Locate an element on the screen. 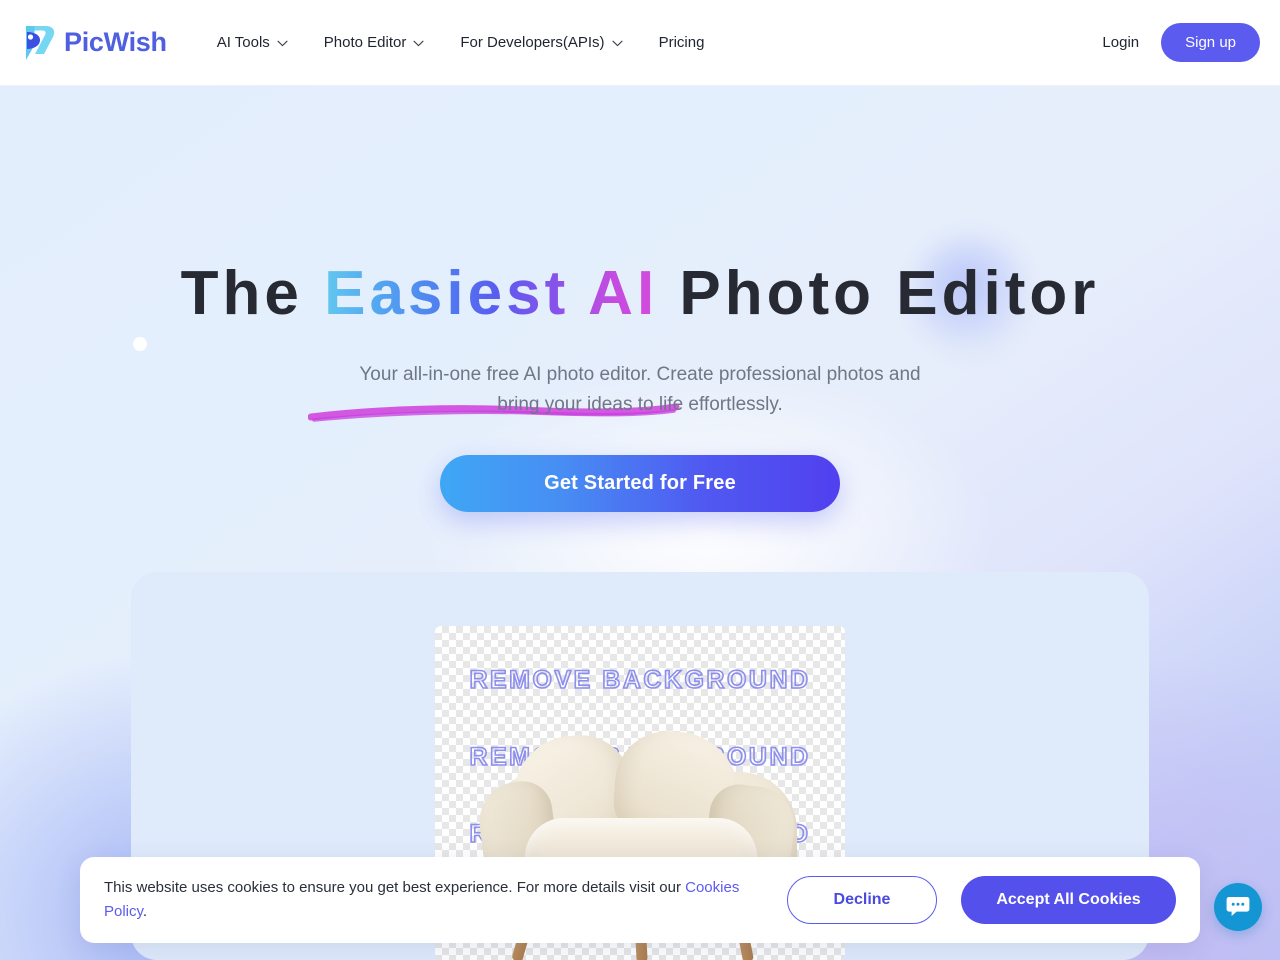  cookie-message-suffix: . is located at coordinates (145, 911).